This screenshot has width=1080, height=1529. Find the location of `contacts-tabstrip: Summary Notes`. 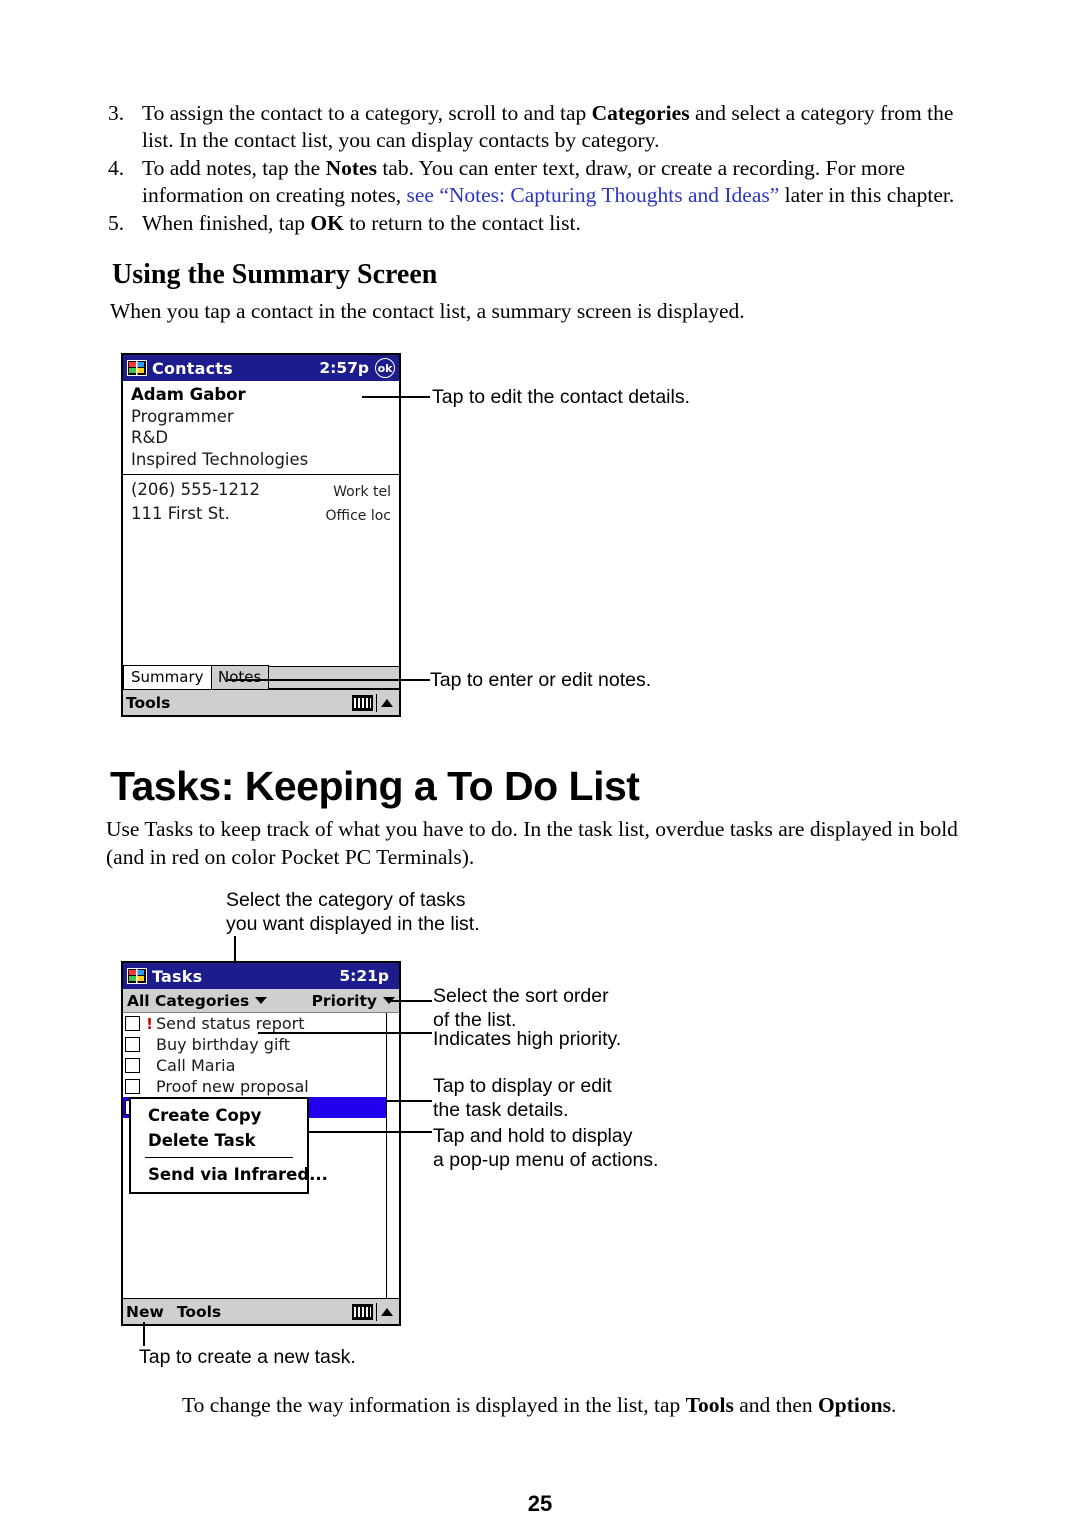

contacts-tabstrip: Summary Notes is located at coordinates (261, 676).